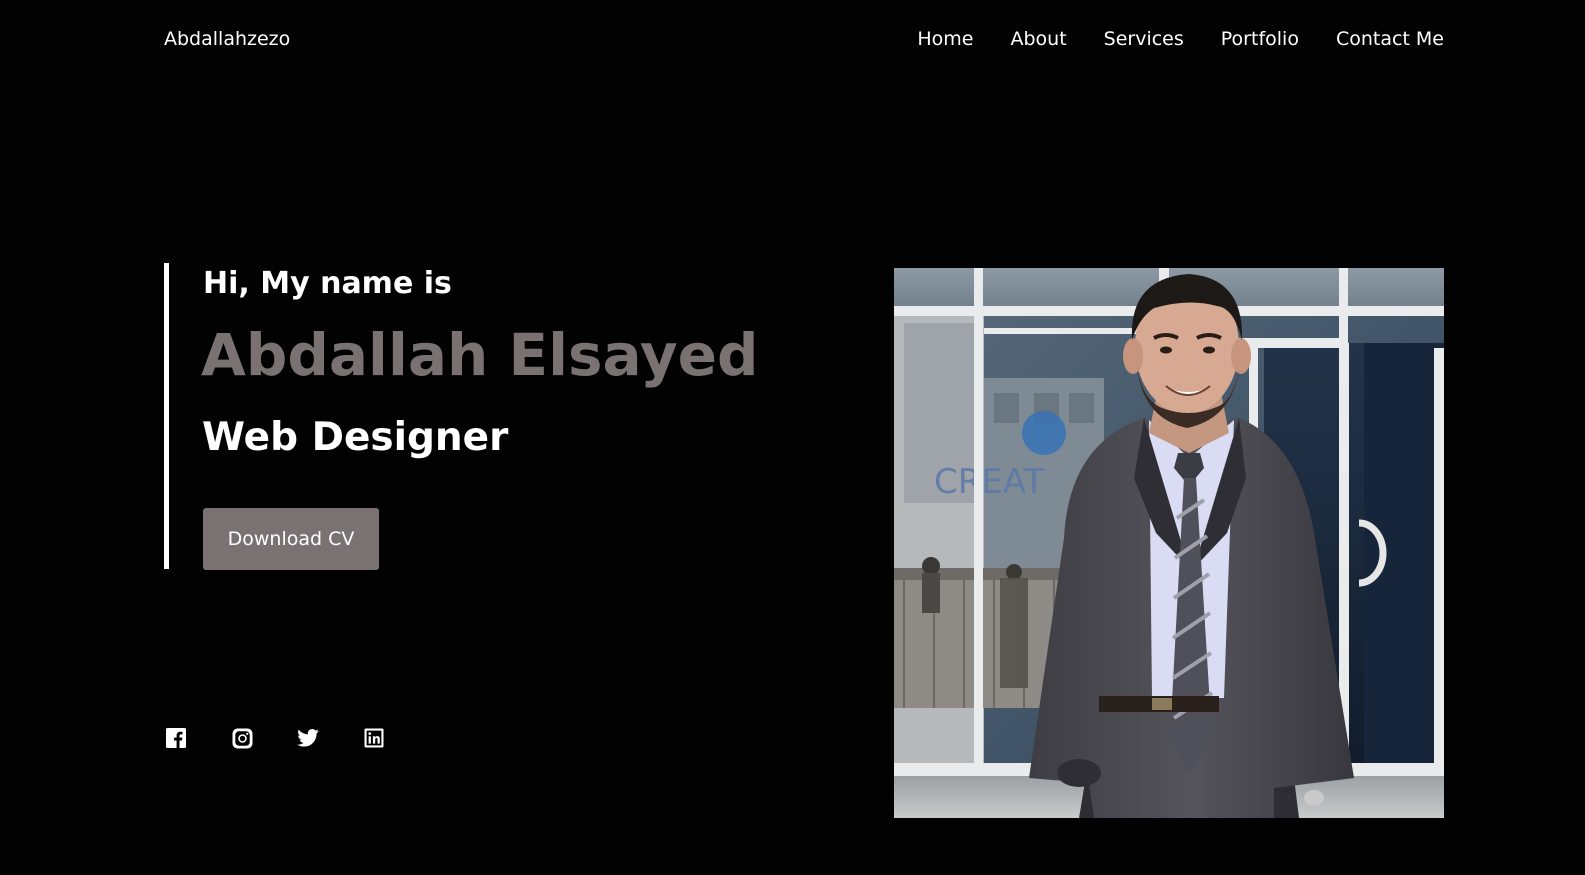  What do you see at coordinates (308, 738) in the screenshot?
I see `twitter-icon` at bounding box center [308, 738].